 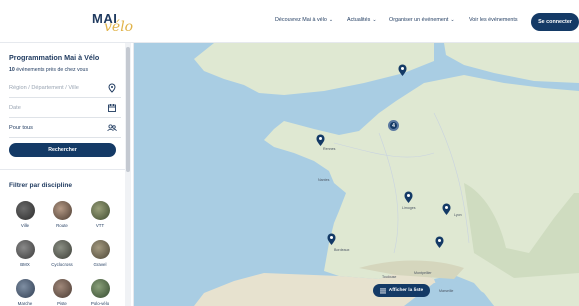 I want to click on audience-select: Pour tous, so click(x=65, y=129).